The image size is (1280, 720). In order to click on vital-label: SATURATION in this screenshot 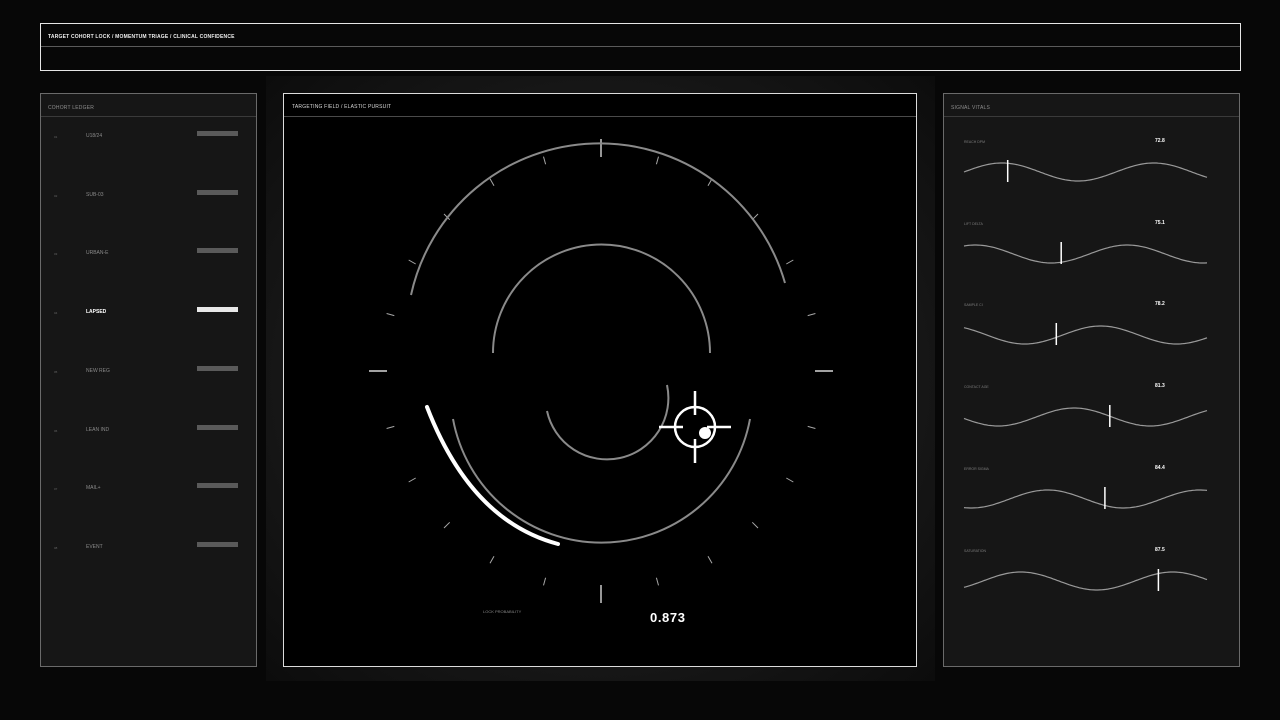, I will do `click(975, 550)`.